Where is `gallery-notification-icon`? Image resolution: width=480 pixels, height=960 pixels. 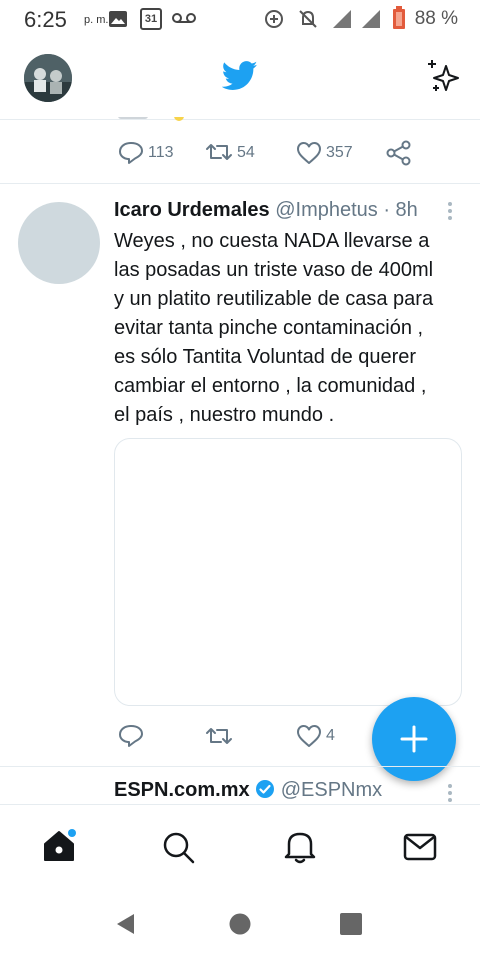 gallery-notification-icon is located at coordinates (118, 19).